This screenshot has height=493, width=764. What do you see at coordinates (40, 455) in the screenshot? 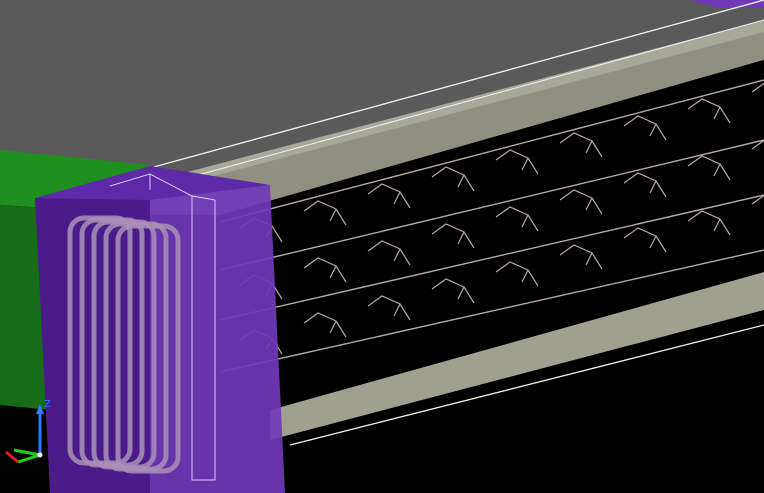
I see `axis-origin` at bounding box center [40, 455].